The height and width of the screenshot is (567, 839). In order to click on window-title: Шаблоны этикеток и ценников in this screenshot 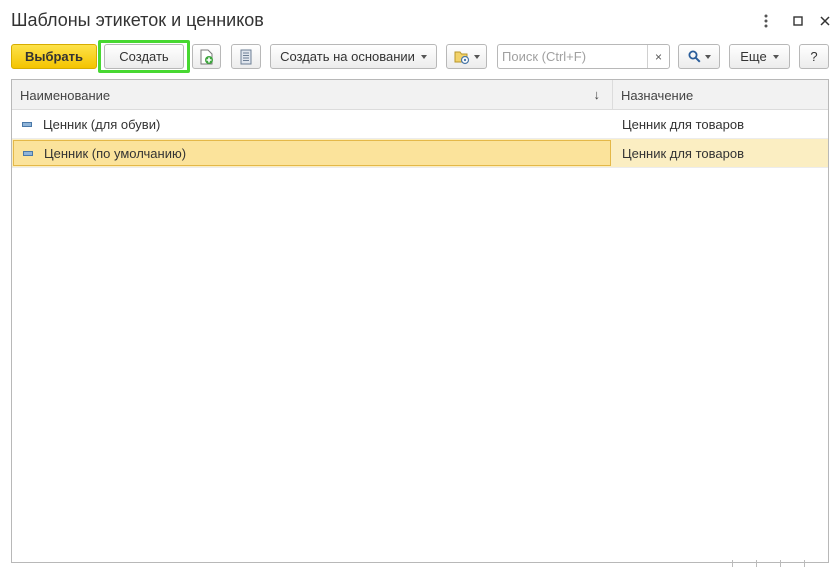, I will do `click(137, 20)`.